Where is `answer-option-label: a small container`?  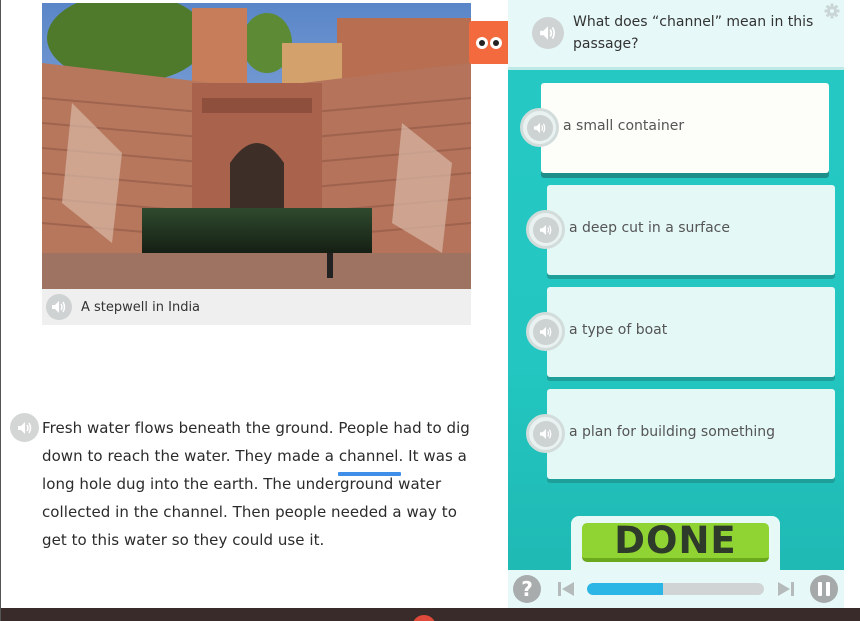
answer-option-label: a small container is located at coordinates (624, 126).